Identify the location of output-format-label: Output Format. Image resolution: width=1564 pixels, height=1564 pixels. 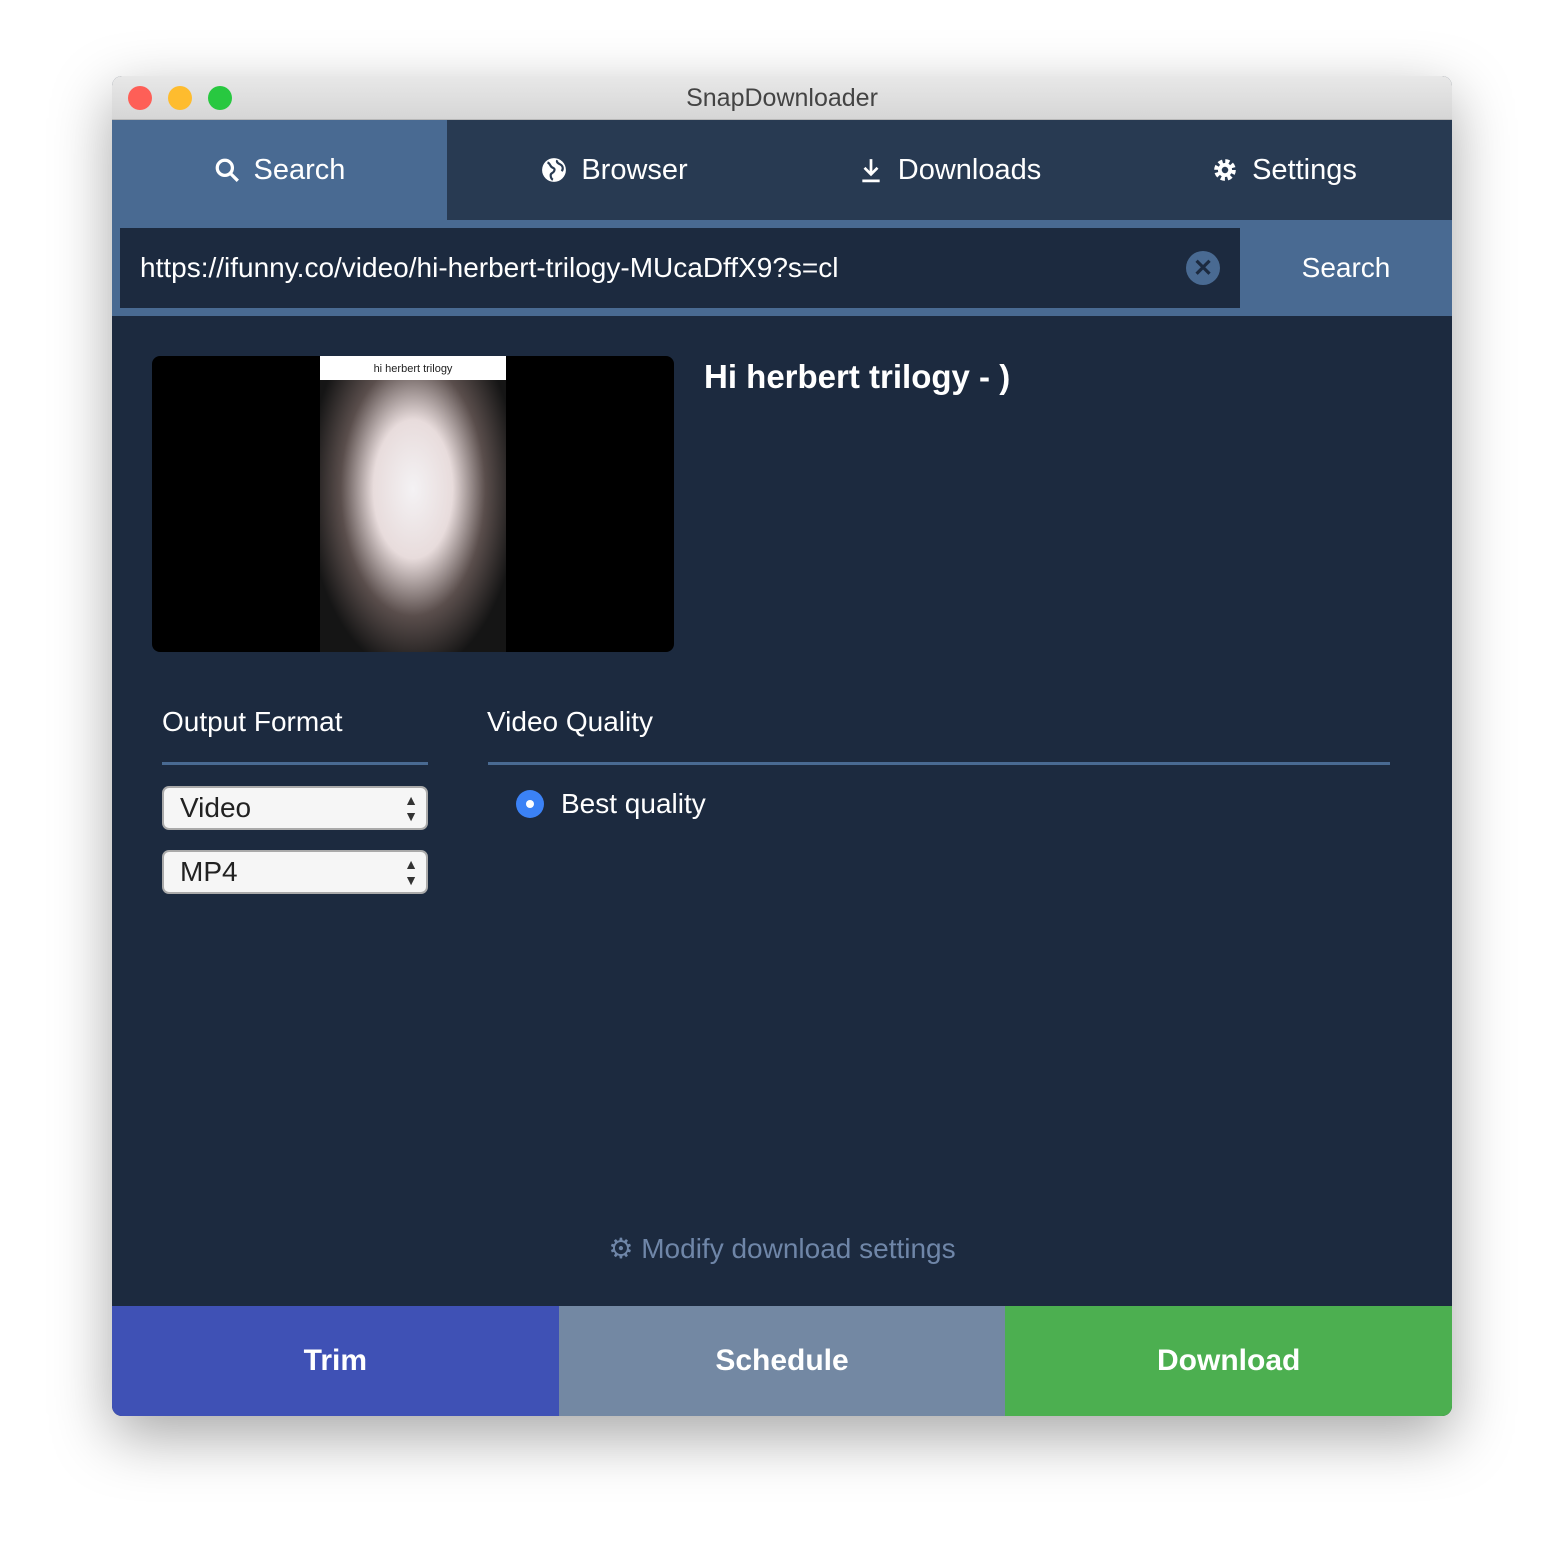
(252, 721).